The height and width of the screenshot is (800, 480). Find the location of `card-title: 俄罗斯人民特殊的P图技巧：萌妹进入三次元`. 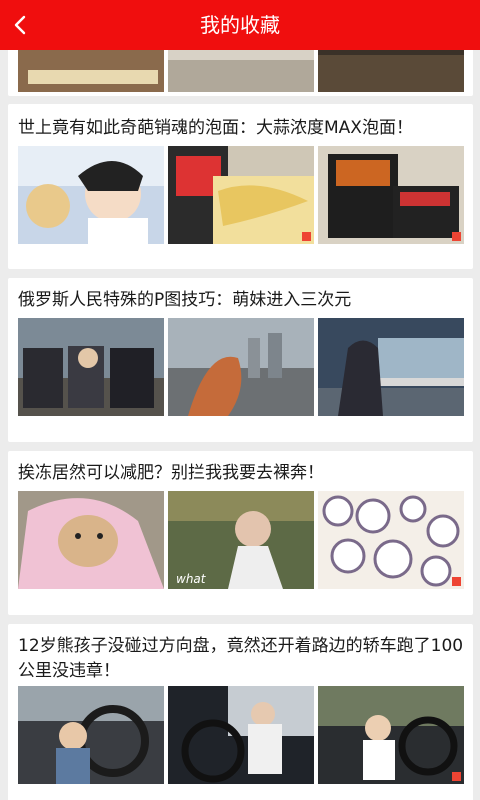

card-title: 俄罗斯人民特殊的P图技巧：萌妹进入三次元 is located at coordinates (185, 300).